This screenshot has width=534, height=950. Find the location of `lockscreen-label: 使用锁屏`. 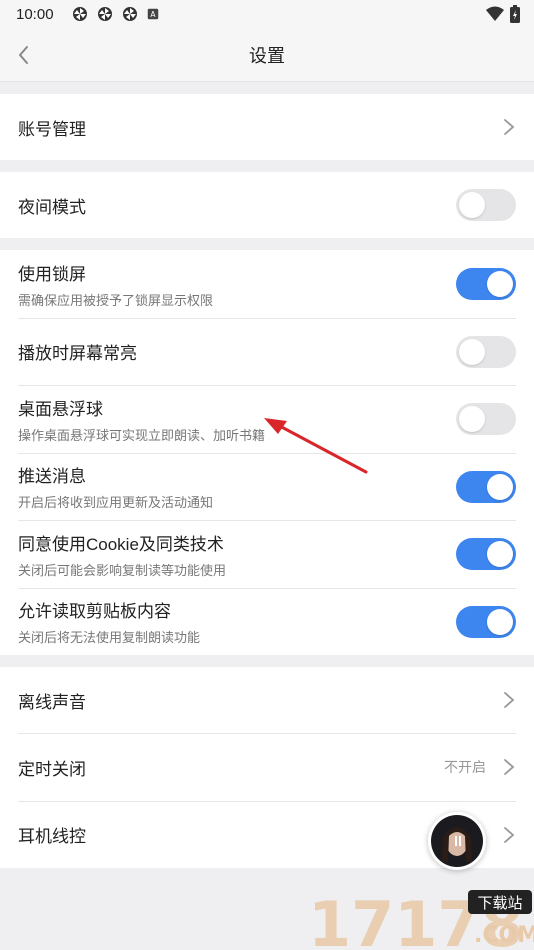

lockscreen-label: 使用锁屏 is located at coordinates (52, 274).